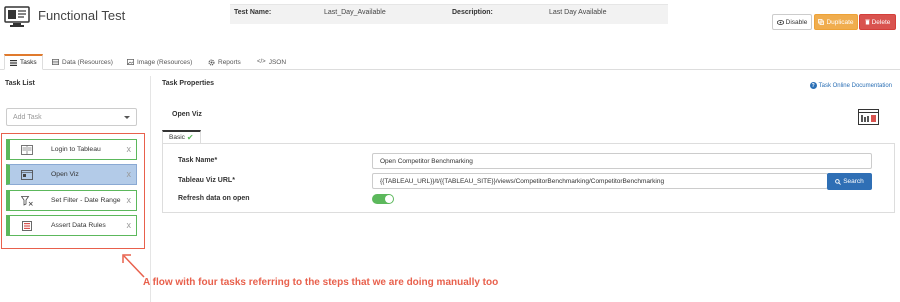 The height and width of the screenshot is (302, 900). Describe the element at coordinates (796, 22) in the screenshot. I see `disable-label: Disable` at that location.